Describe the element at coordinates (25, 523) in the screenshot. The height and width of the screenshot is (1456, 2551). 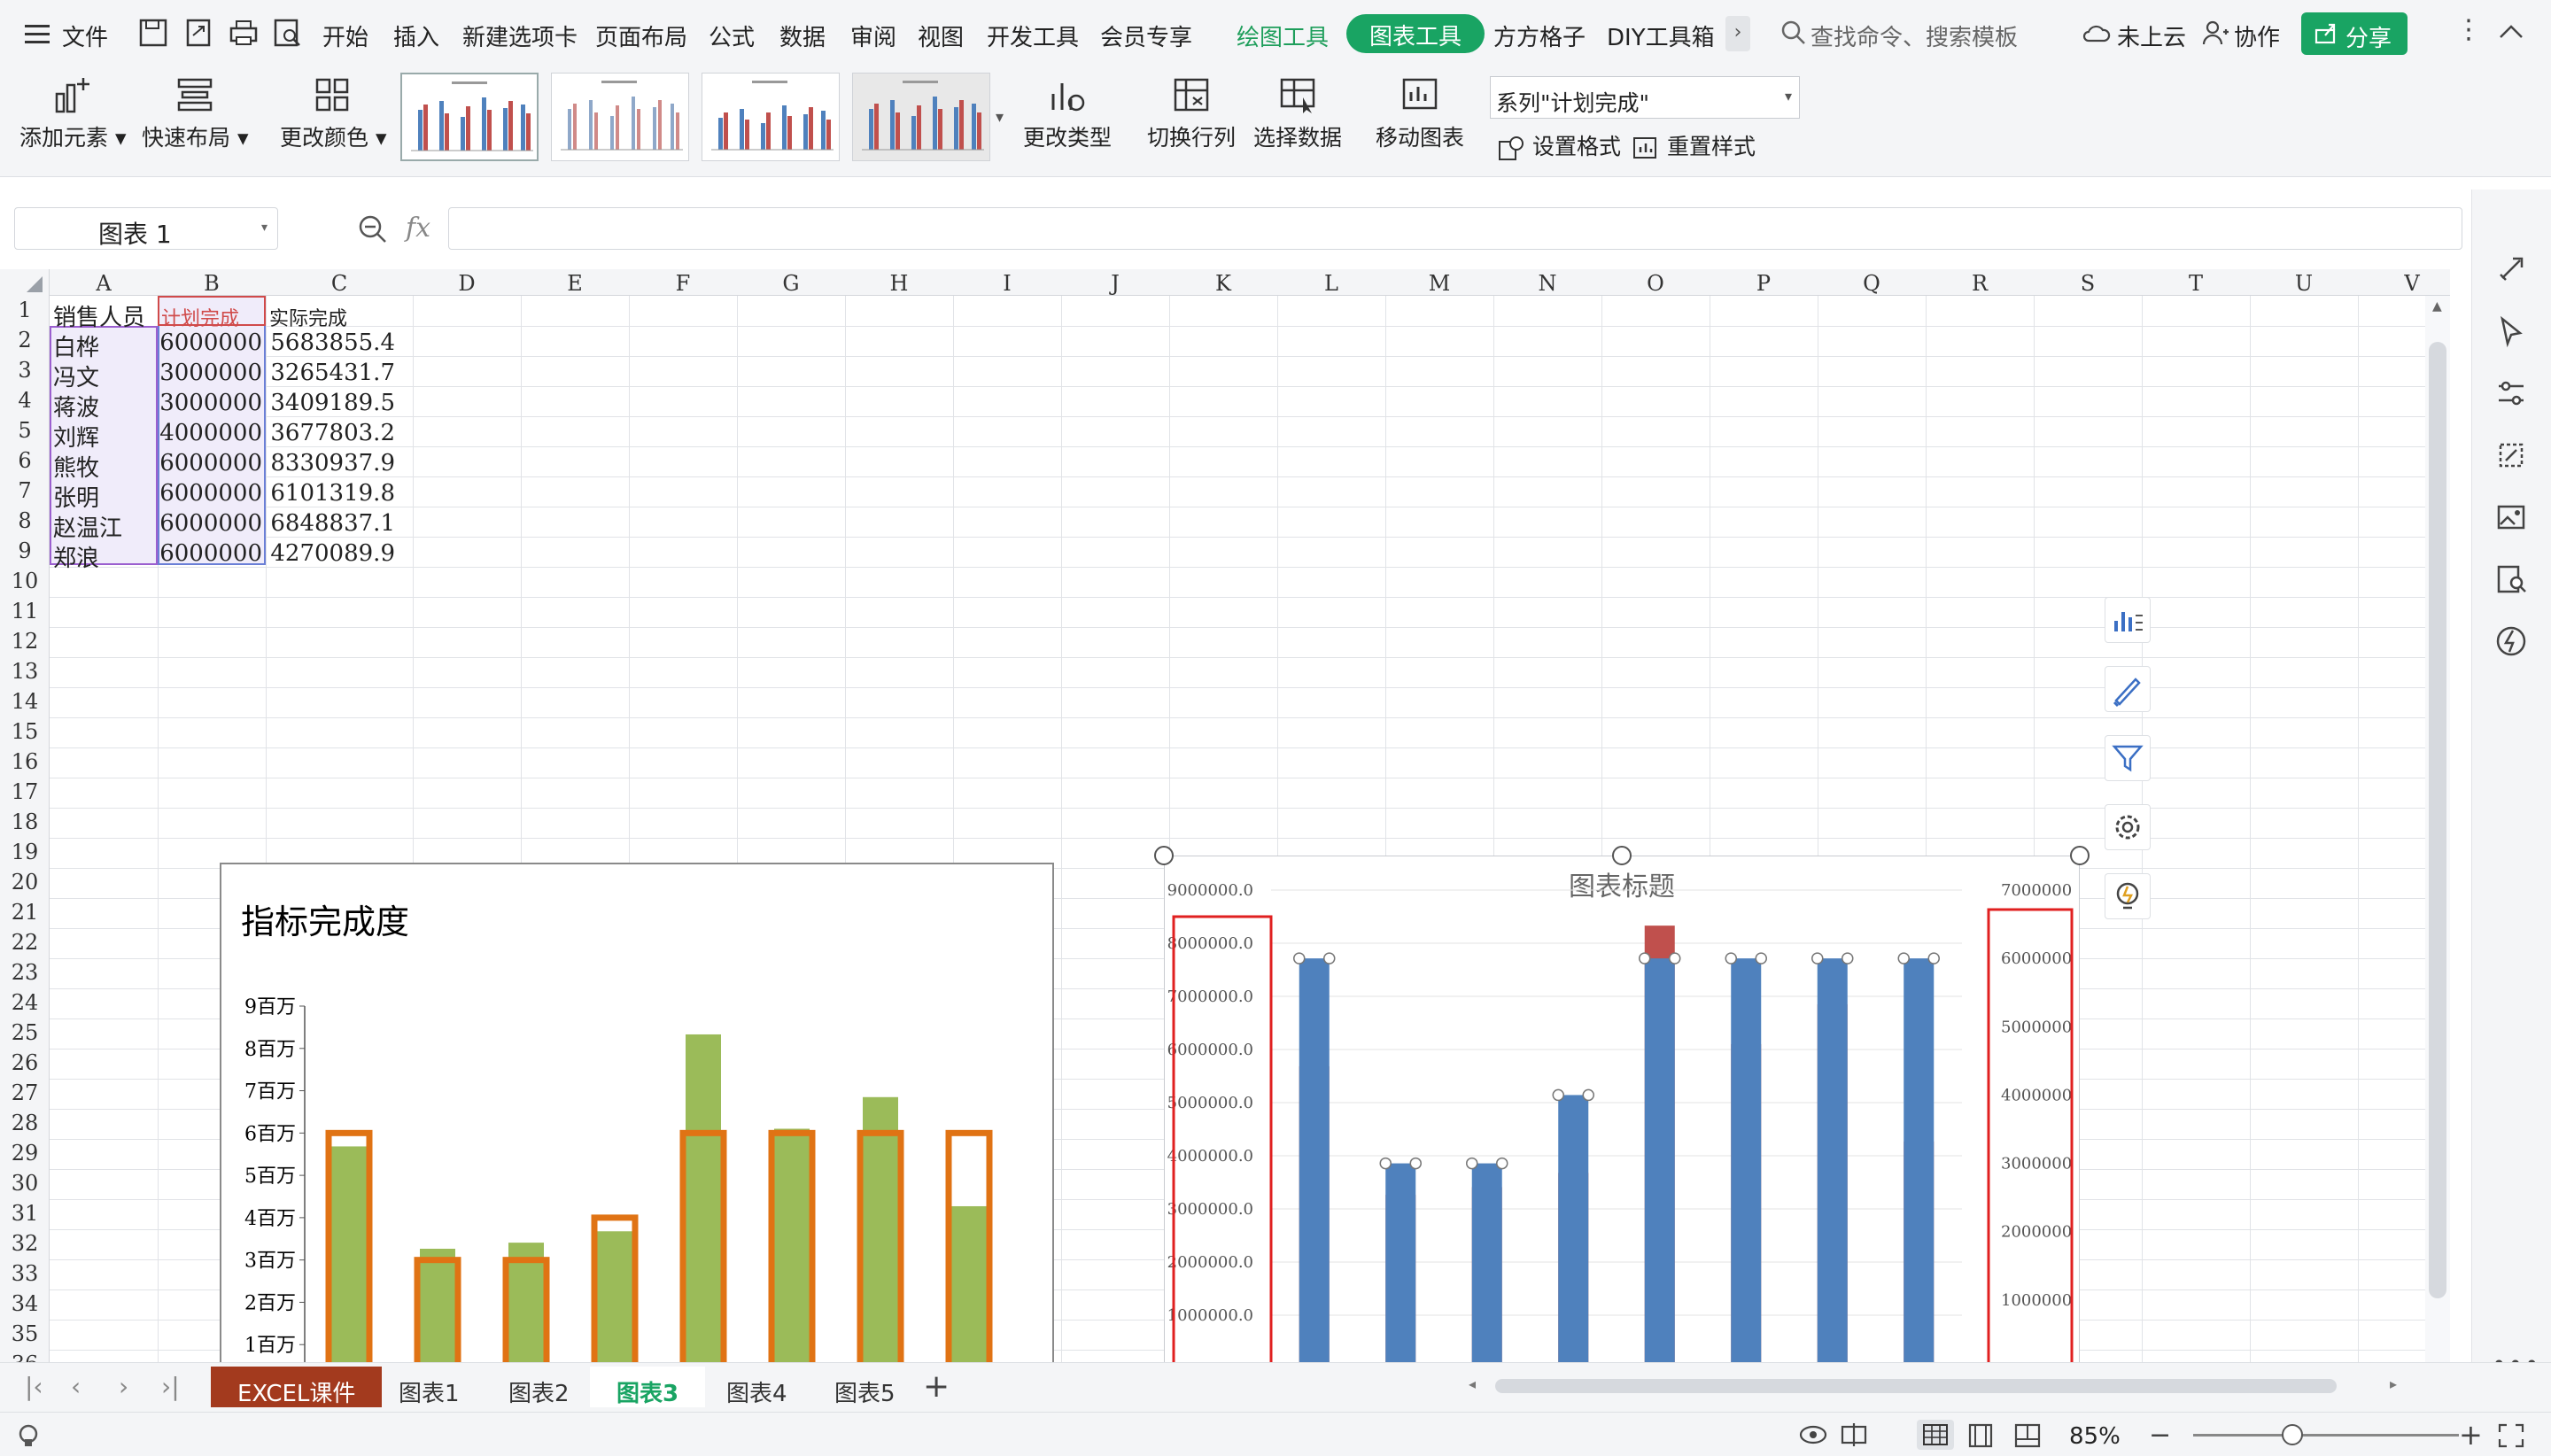
I see `row-header-8: 8` at that location.